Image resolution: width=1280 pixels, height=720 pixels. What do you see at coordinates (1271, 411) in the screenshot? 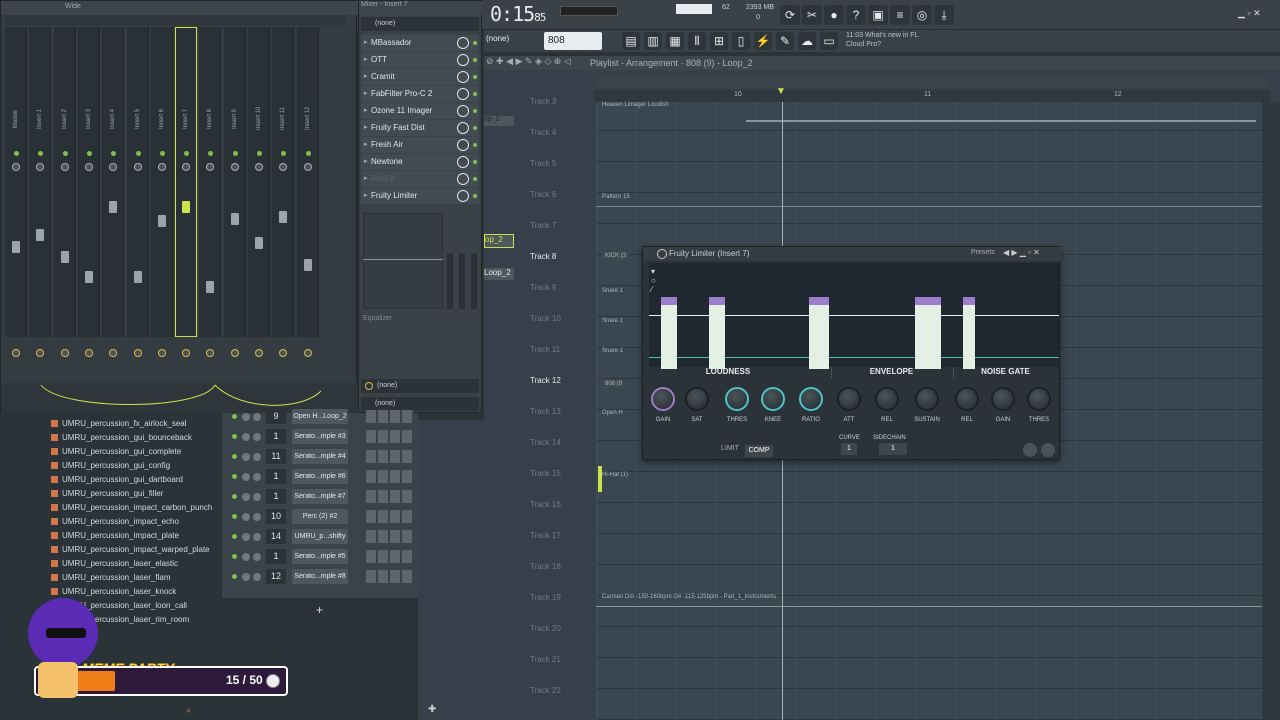
I see `playlist-scrollbar` at bounding box center [1271, 411].